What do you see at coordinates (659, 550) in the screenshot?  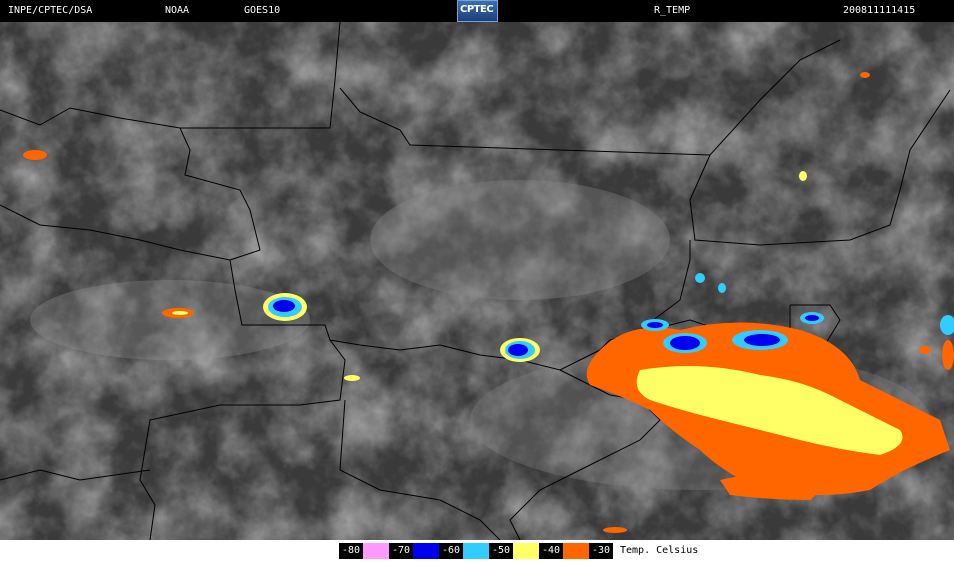 I see `legend-title: Temp. Celsius` at bounding box center [659, 550].